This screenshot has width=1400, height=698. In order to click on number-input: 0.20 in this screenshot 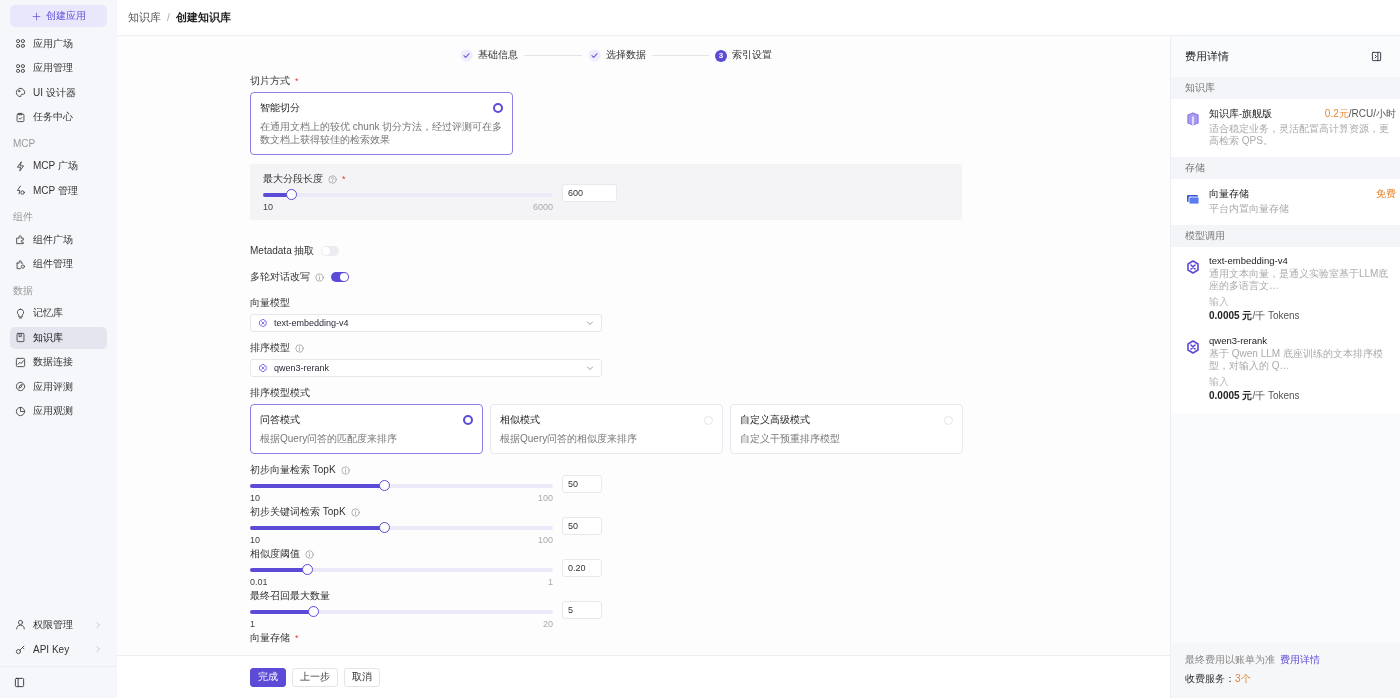, I will do `click(582, 568)`.